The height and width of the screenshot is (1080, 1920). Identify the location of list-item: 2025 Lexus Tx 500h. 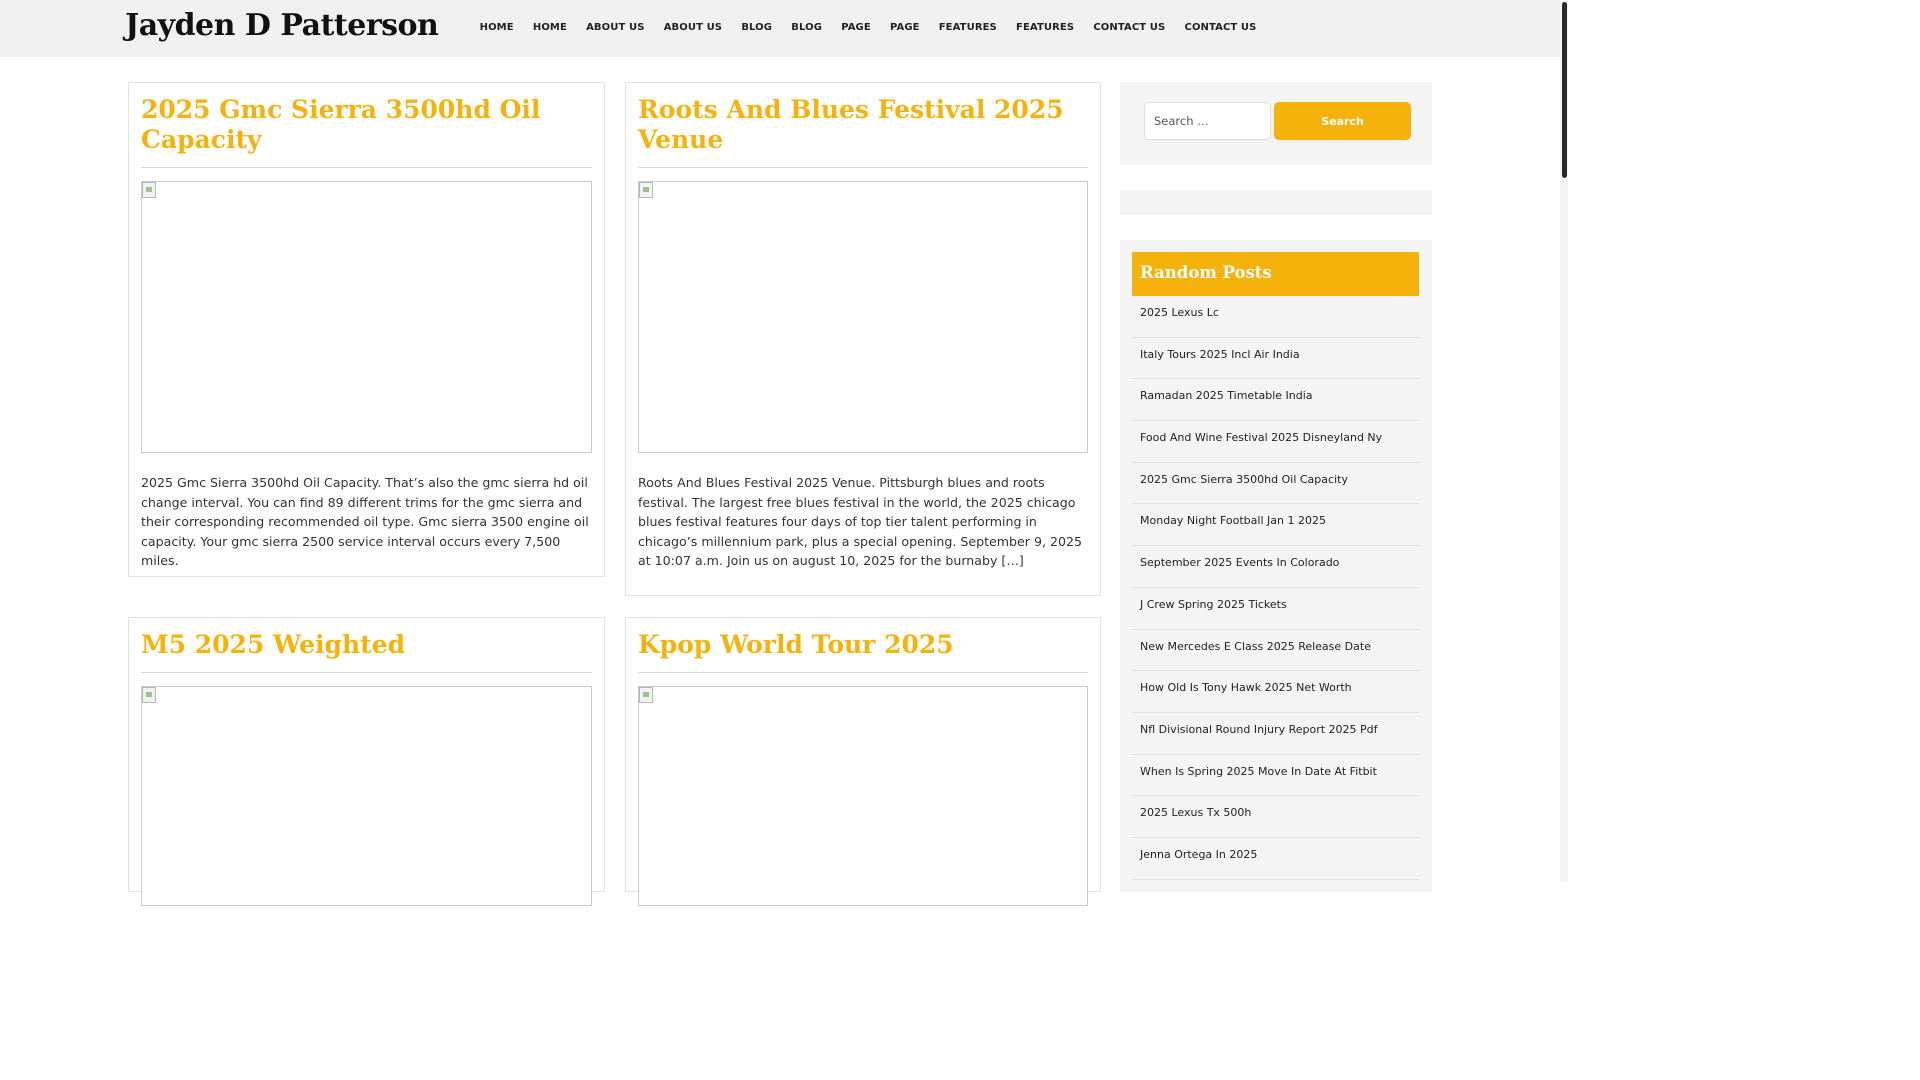
(1275, 817).